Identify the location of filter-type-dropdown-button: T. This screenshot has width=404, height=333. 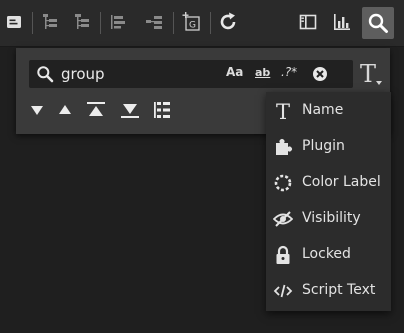
(371, 74).